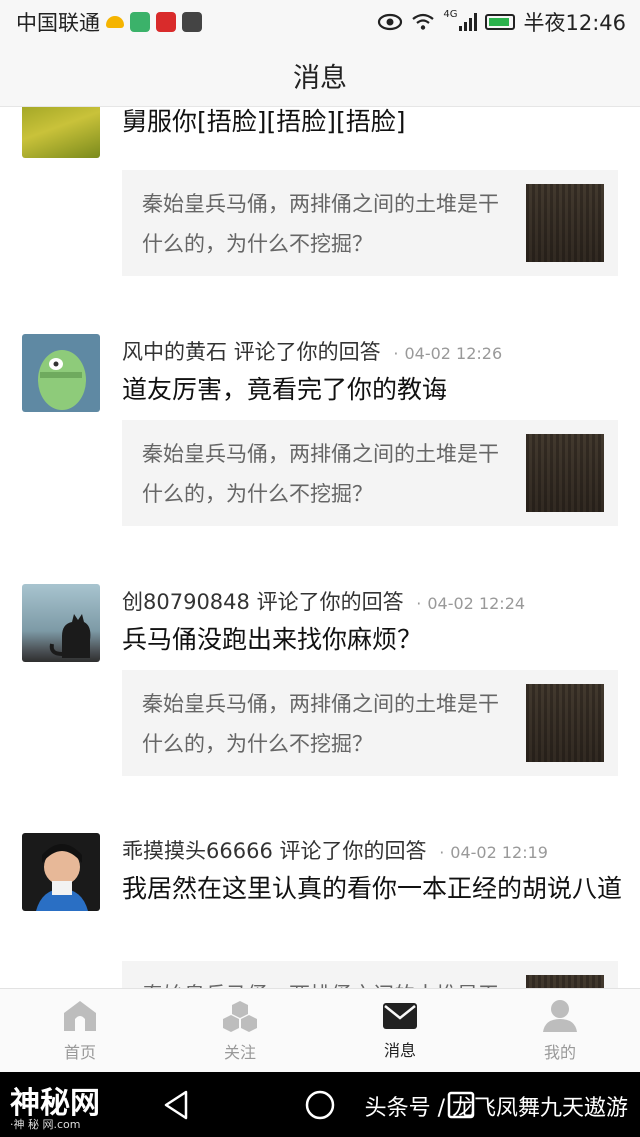  What do you see at coordinates (372, 888) in the screenshot?
I see `comment-text: 我居然在这里认真的看你一本正经的胡说八道` at bounding box center [372, 888].